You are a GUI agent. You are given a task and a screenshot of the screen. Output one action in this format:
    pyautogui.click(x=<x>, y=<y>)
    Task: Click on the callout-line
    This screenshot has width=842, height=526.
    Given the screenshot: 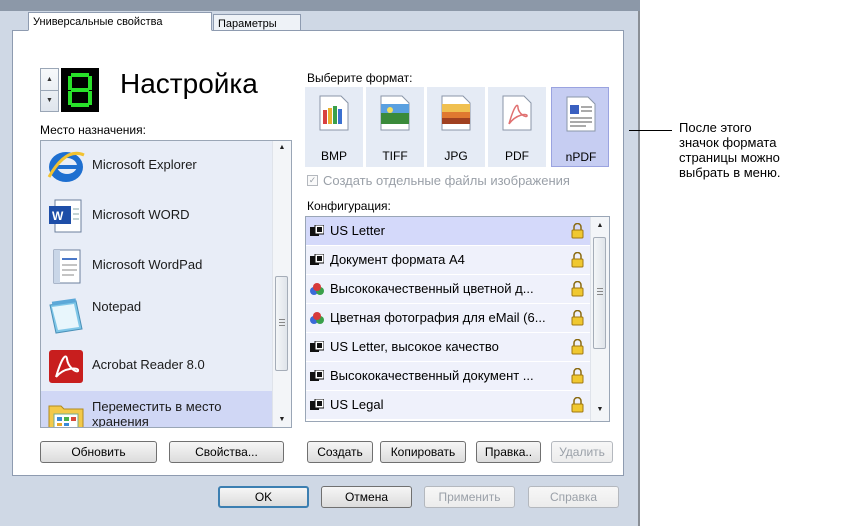 What is the action you would take?
    pyautogui.click(x=650, y=130)
    